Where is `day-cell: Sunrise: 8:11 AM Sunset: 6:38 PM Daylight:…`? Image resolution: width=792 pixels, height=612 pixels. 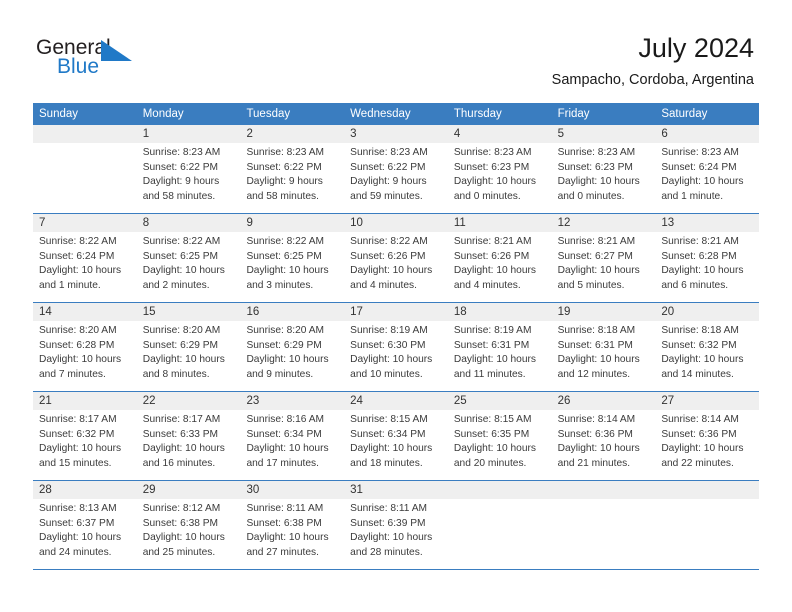 day-cell: Sunrise: 8:11 AM Sunset: 6:38 PM Daylight:… is located at coordinates (292, 534).